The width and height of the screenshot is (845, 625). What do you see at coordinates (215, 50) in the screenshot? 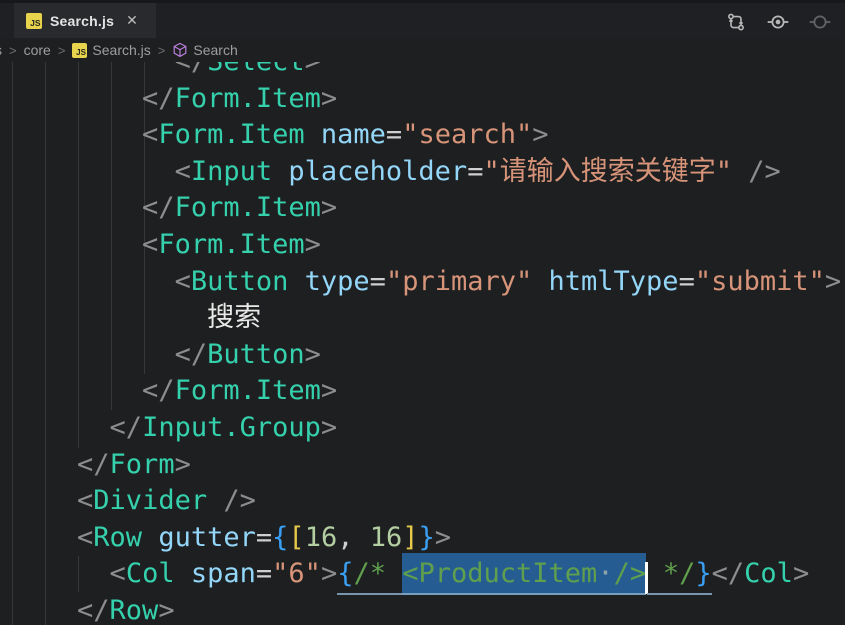
I see `breadcrumb-symbol-label: Search` at bounding box center [215, 50].